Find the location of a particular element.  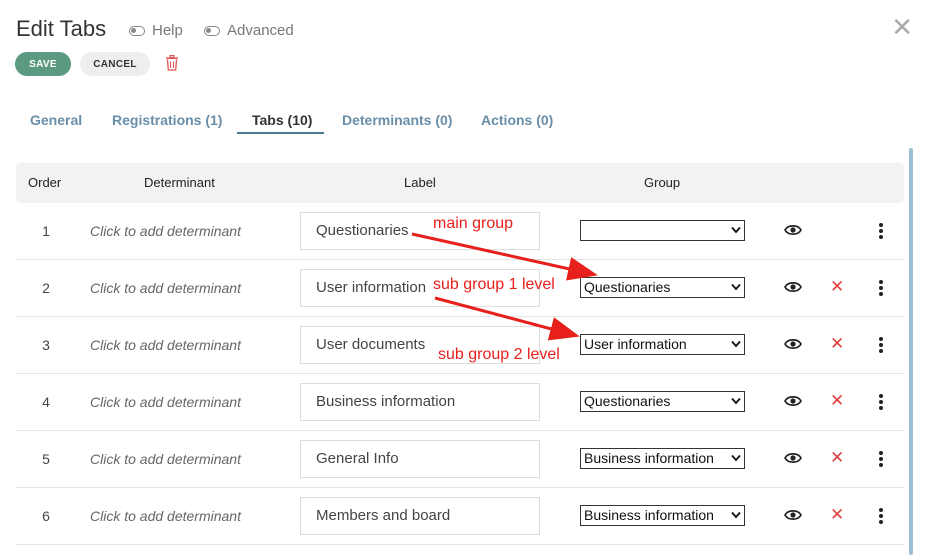

header-order: Order is located at coordinates (45, 182).